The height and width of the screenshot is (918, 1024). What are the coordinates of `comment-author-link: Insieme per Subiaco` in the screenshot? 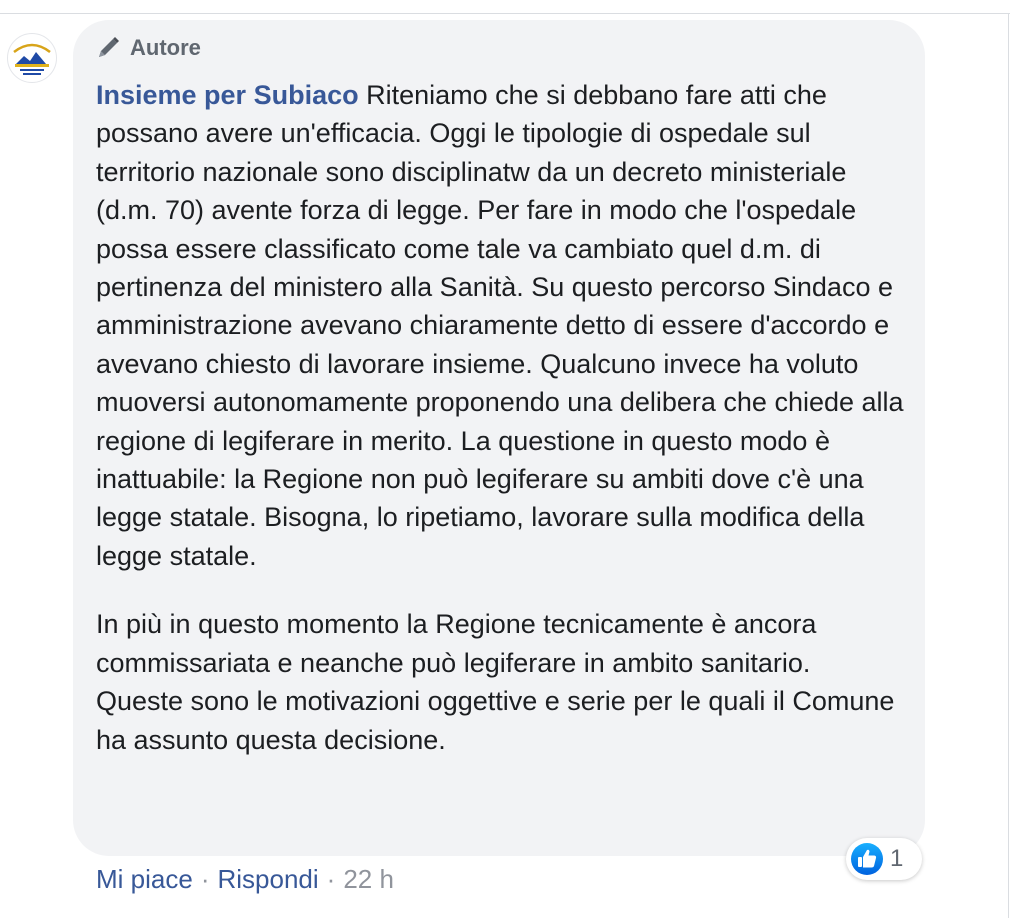 It's located at (227, 95).